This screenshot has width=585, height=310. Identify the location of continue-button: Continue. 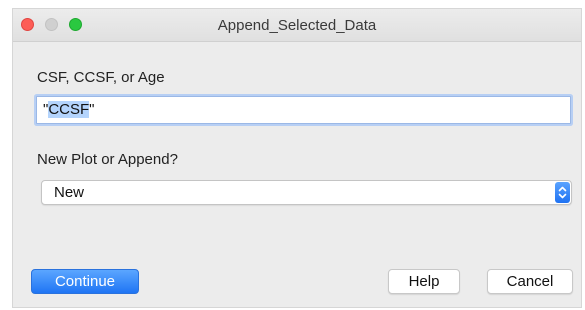
(85, 281).